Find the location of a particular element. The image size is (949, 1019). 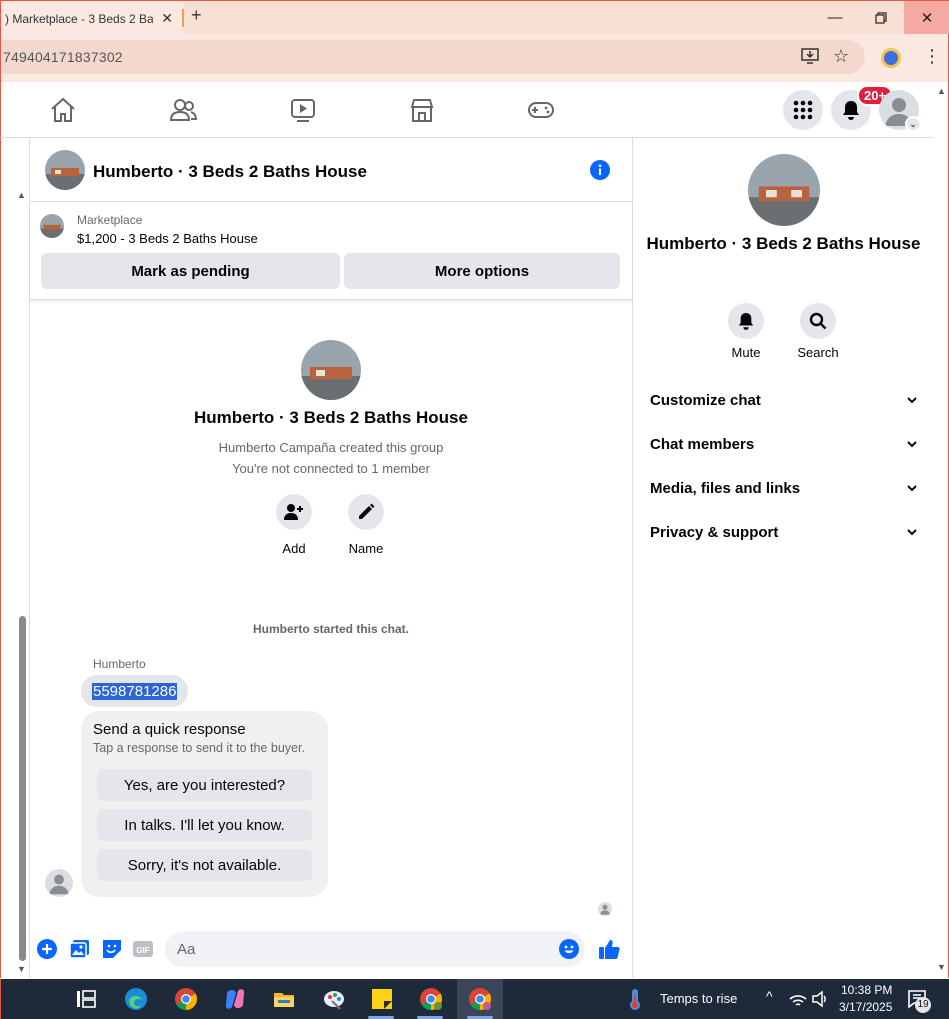

sticky-notes-icon is located at coordinates (382, 999).